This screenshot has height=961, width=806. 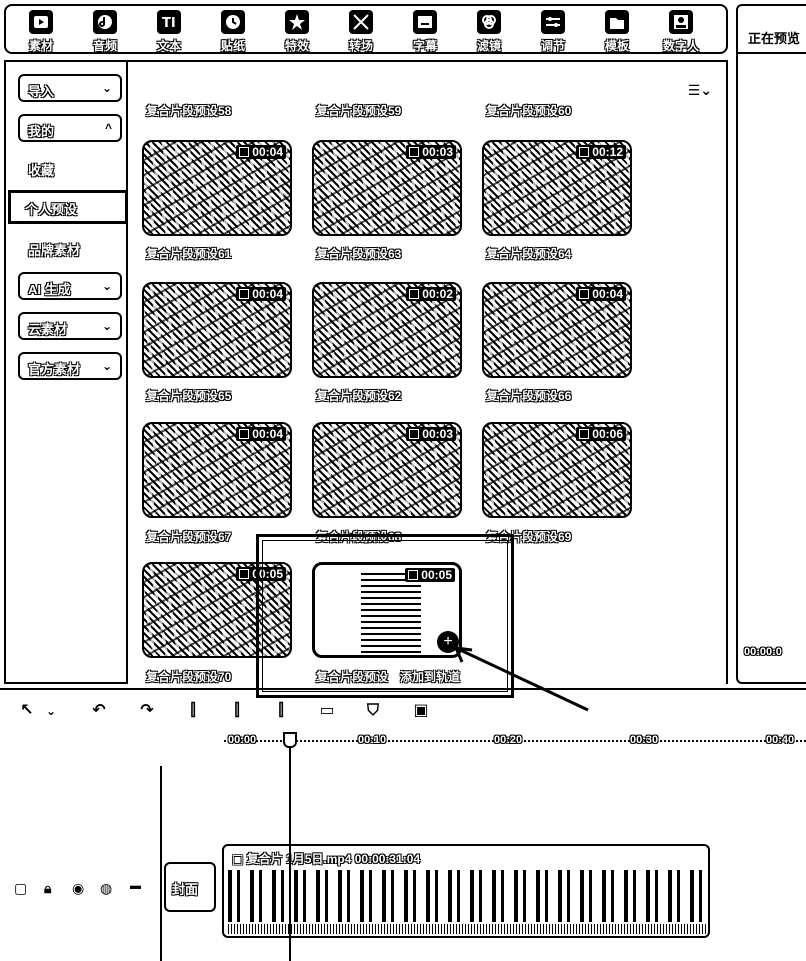 What do you see at coordinates (387, 859) in the screenshot?
I see `clip-duration: 00:00:31:04` at bounding box center [387, 859].